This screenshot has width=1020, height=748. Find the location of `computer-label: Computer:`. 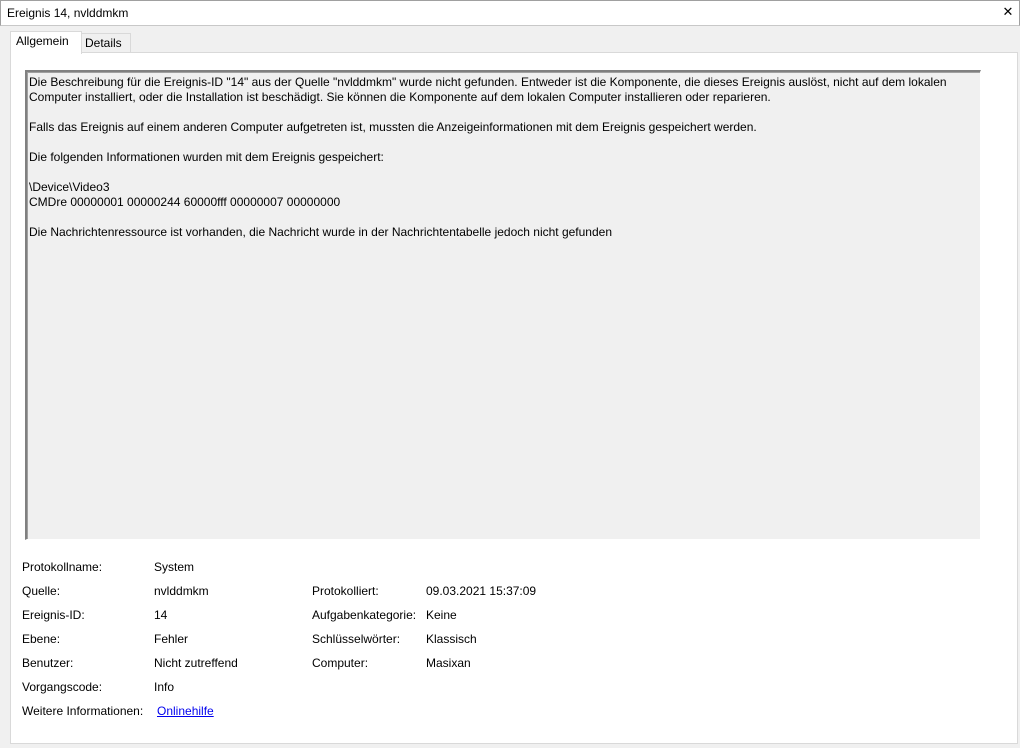

computer-label: Computer: is located at coordinates (340, 663).